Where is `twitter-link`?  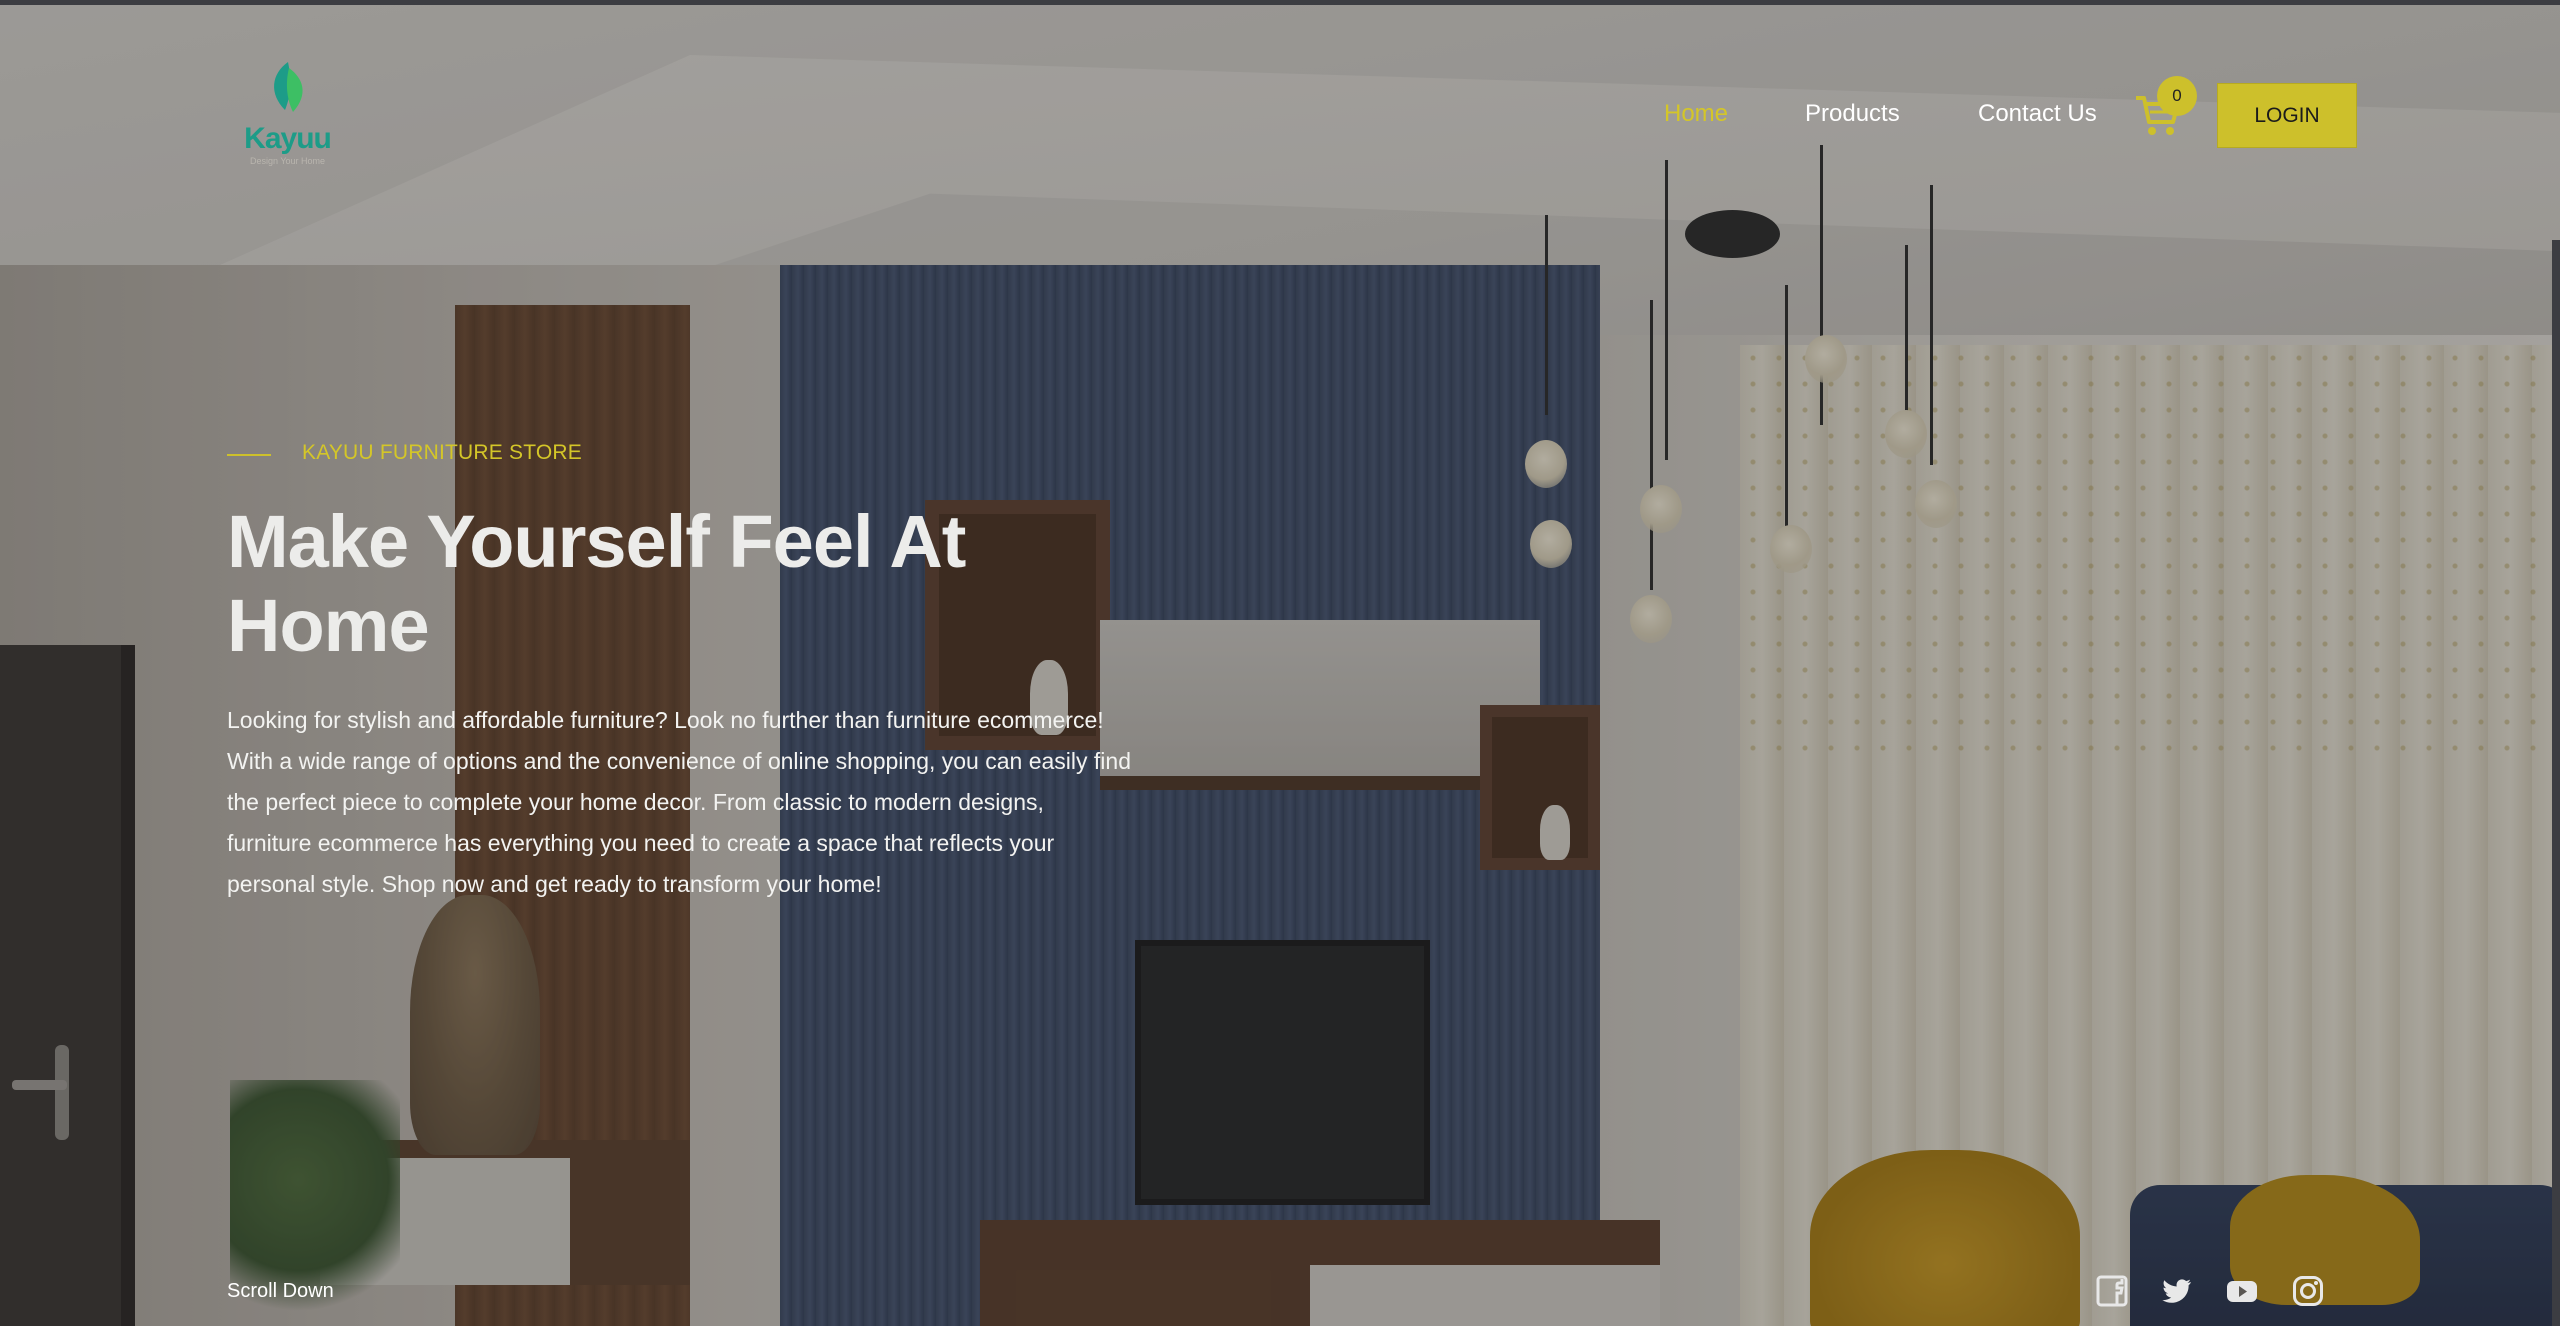 twitter-link is located at coordinates (2177, 1291).